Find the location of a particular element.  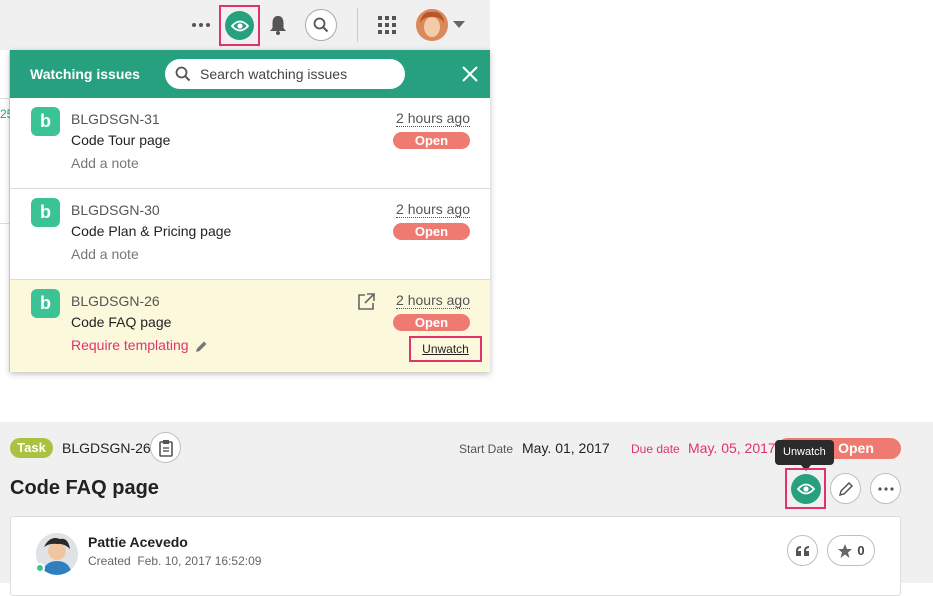

apps-grid-icon is located at coordinates (387, 25).